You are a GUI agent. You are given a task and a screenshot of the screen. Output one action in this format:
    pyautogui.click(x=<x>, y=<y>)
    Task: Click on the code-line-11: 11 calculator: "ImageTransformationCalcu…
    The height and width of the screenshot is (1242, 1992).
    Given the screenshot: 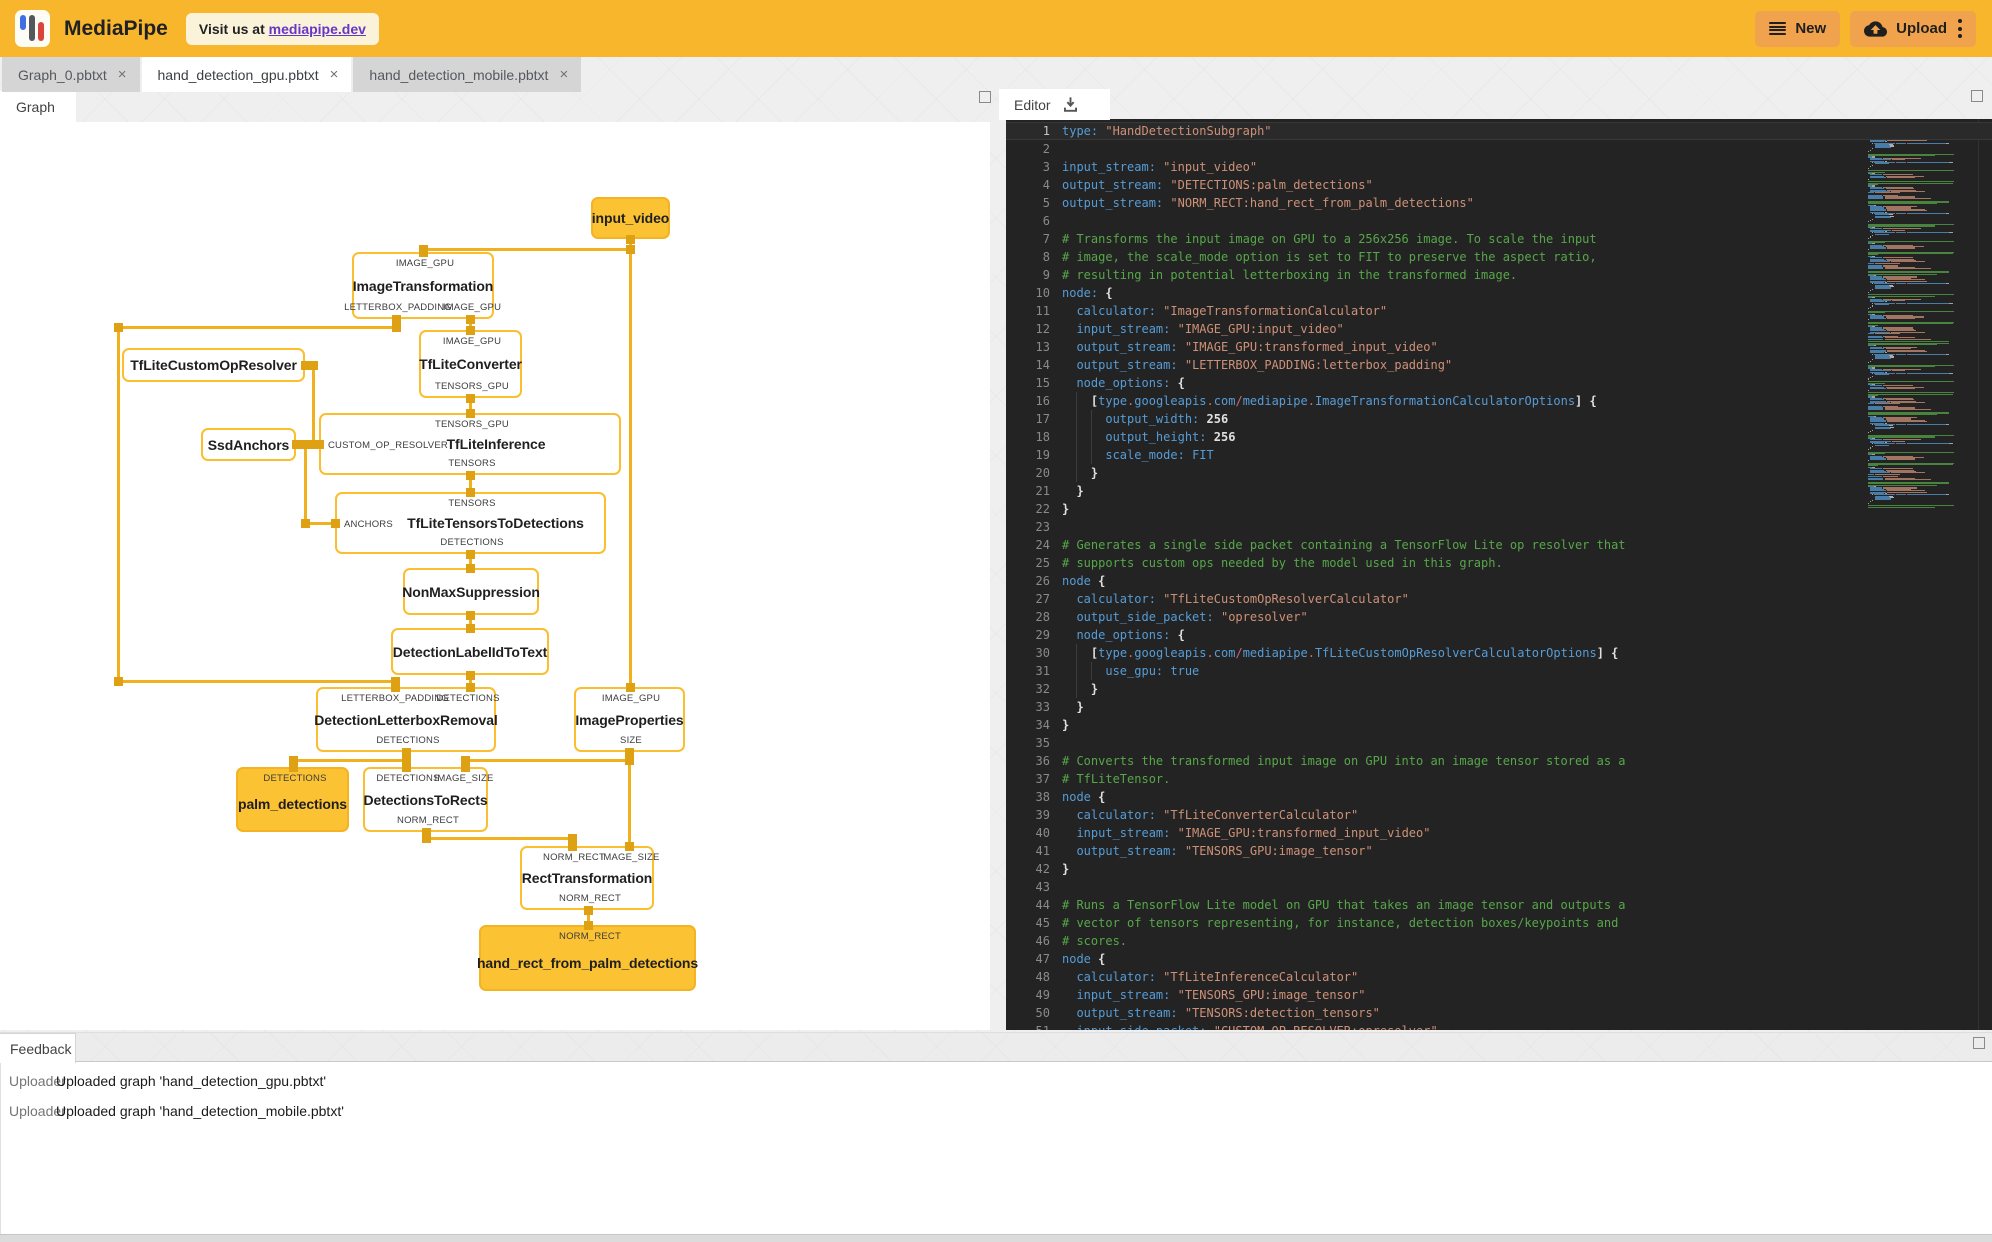 What is the action you would take?
    pyautogui.click(x=1499, y=311)
    